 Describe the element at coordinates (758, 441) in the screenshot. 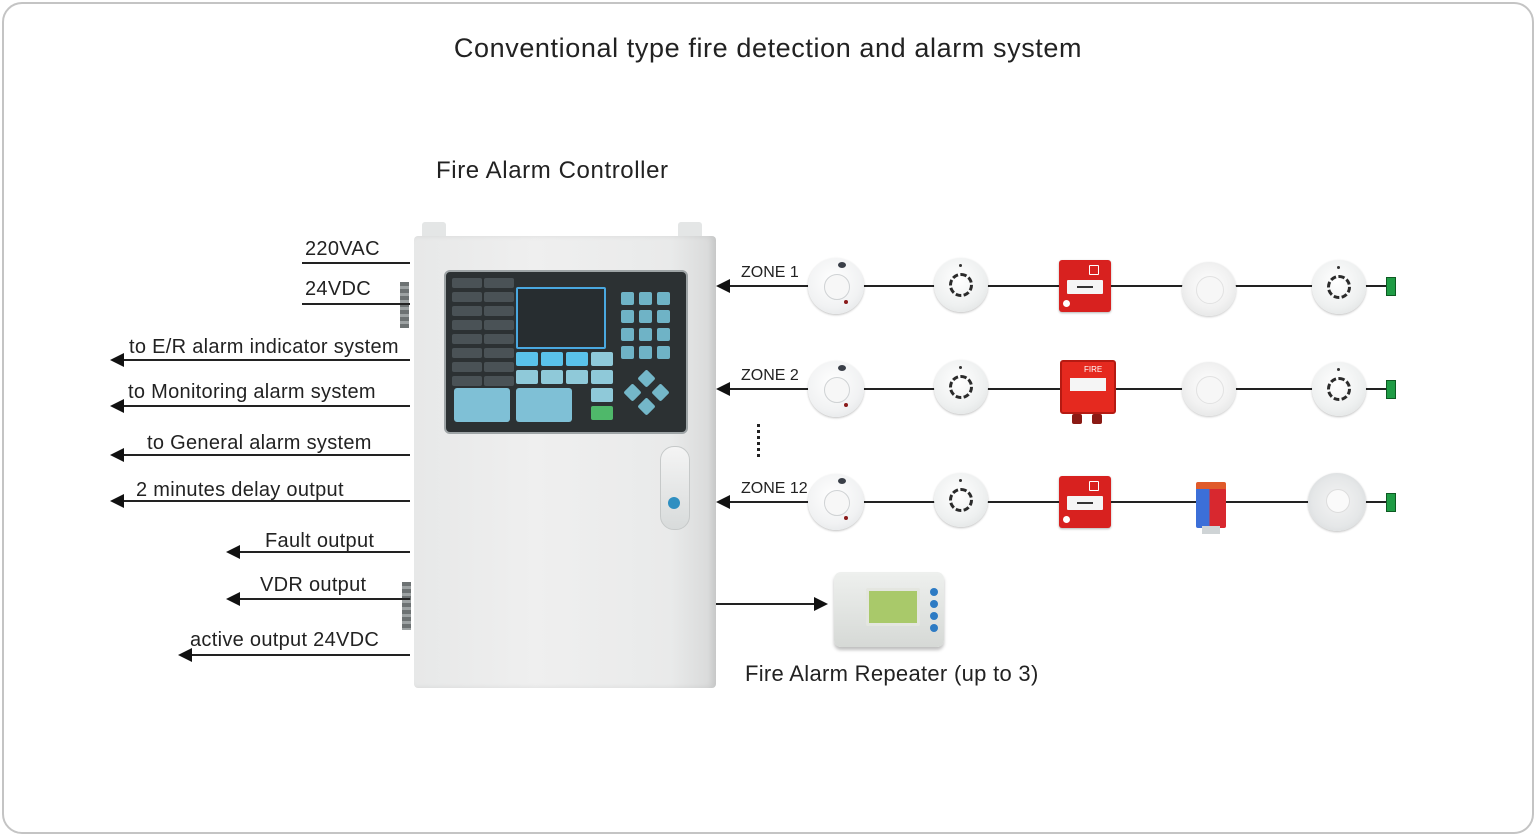

I see `more-zones-ellipsis` at that location.